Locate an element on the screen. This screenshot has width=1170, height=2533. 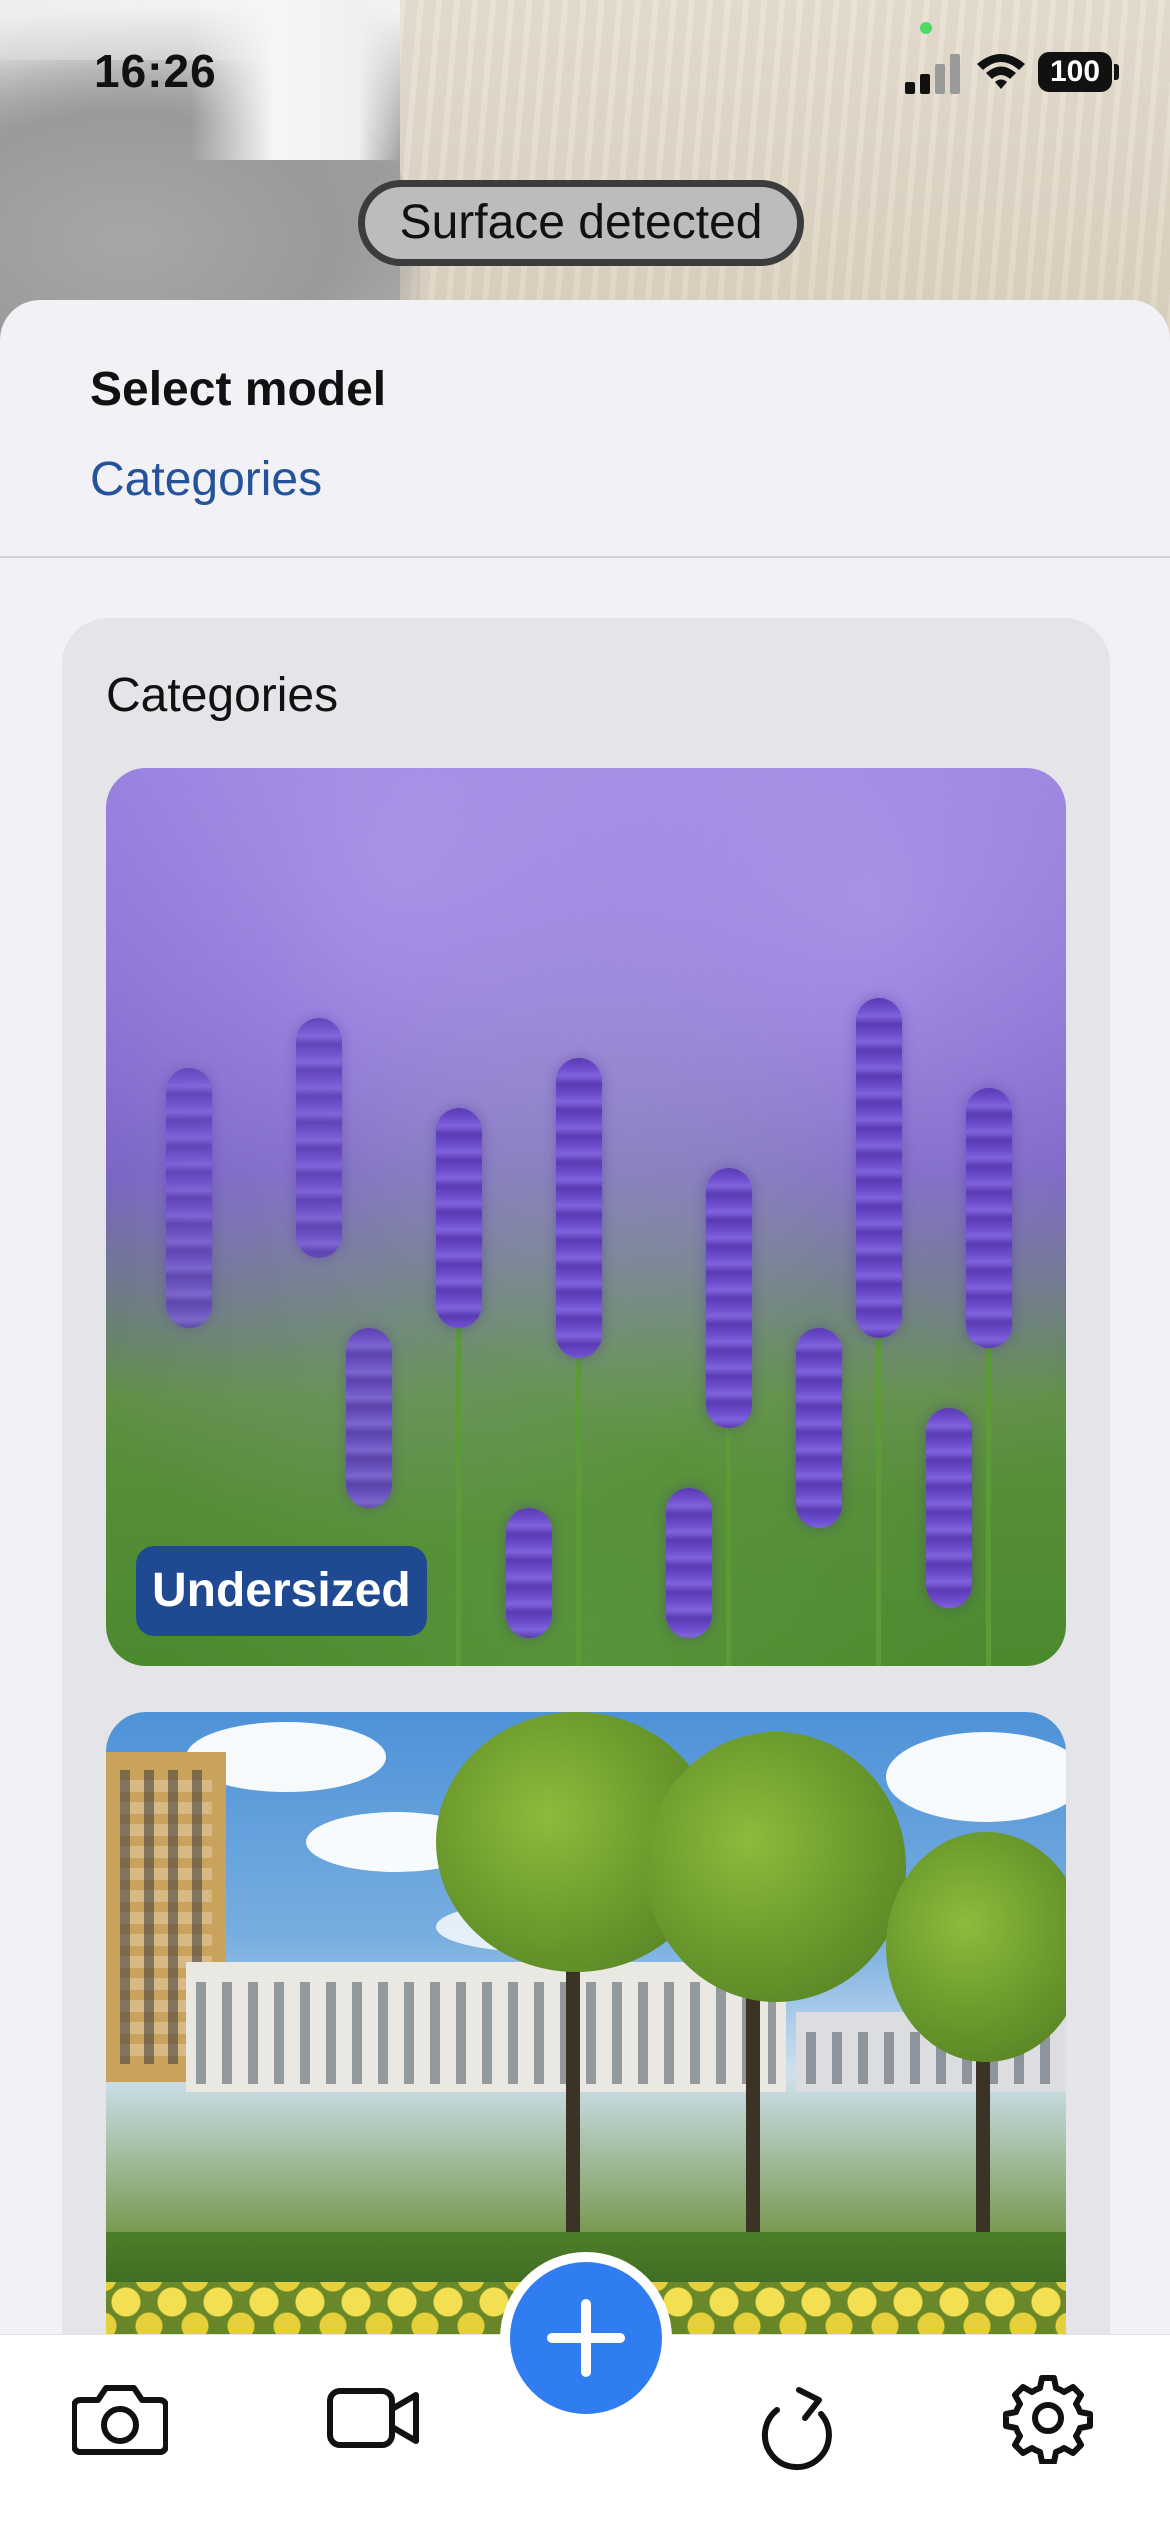
reset-button is located at coordinates (798, 2430).